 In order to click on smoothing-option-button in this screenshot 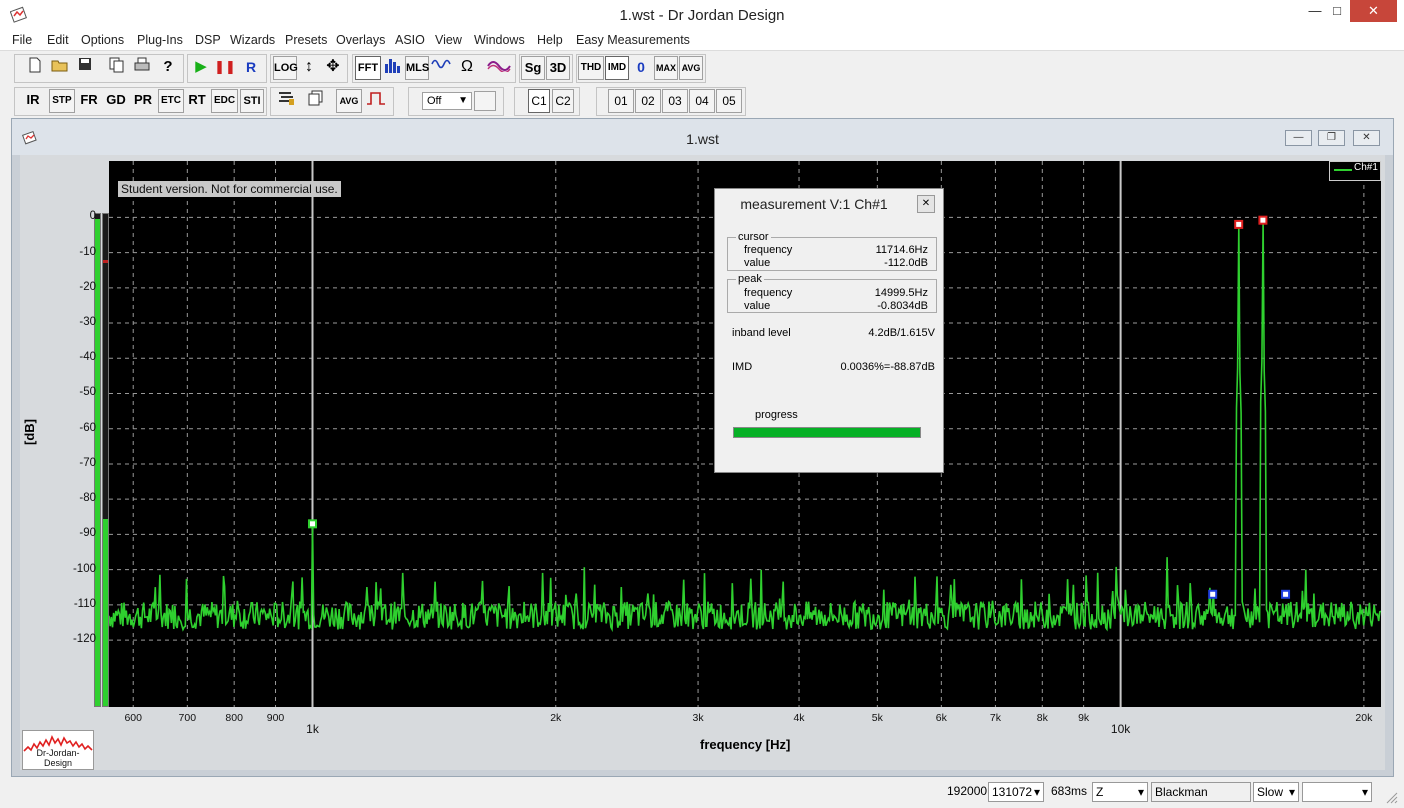, I will do `click(485, 101)`.